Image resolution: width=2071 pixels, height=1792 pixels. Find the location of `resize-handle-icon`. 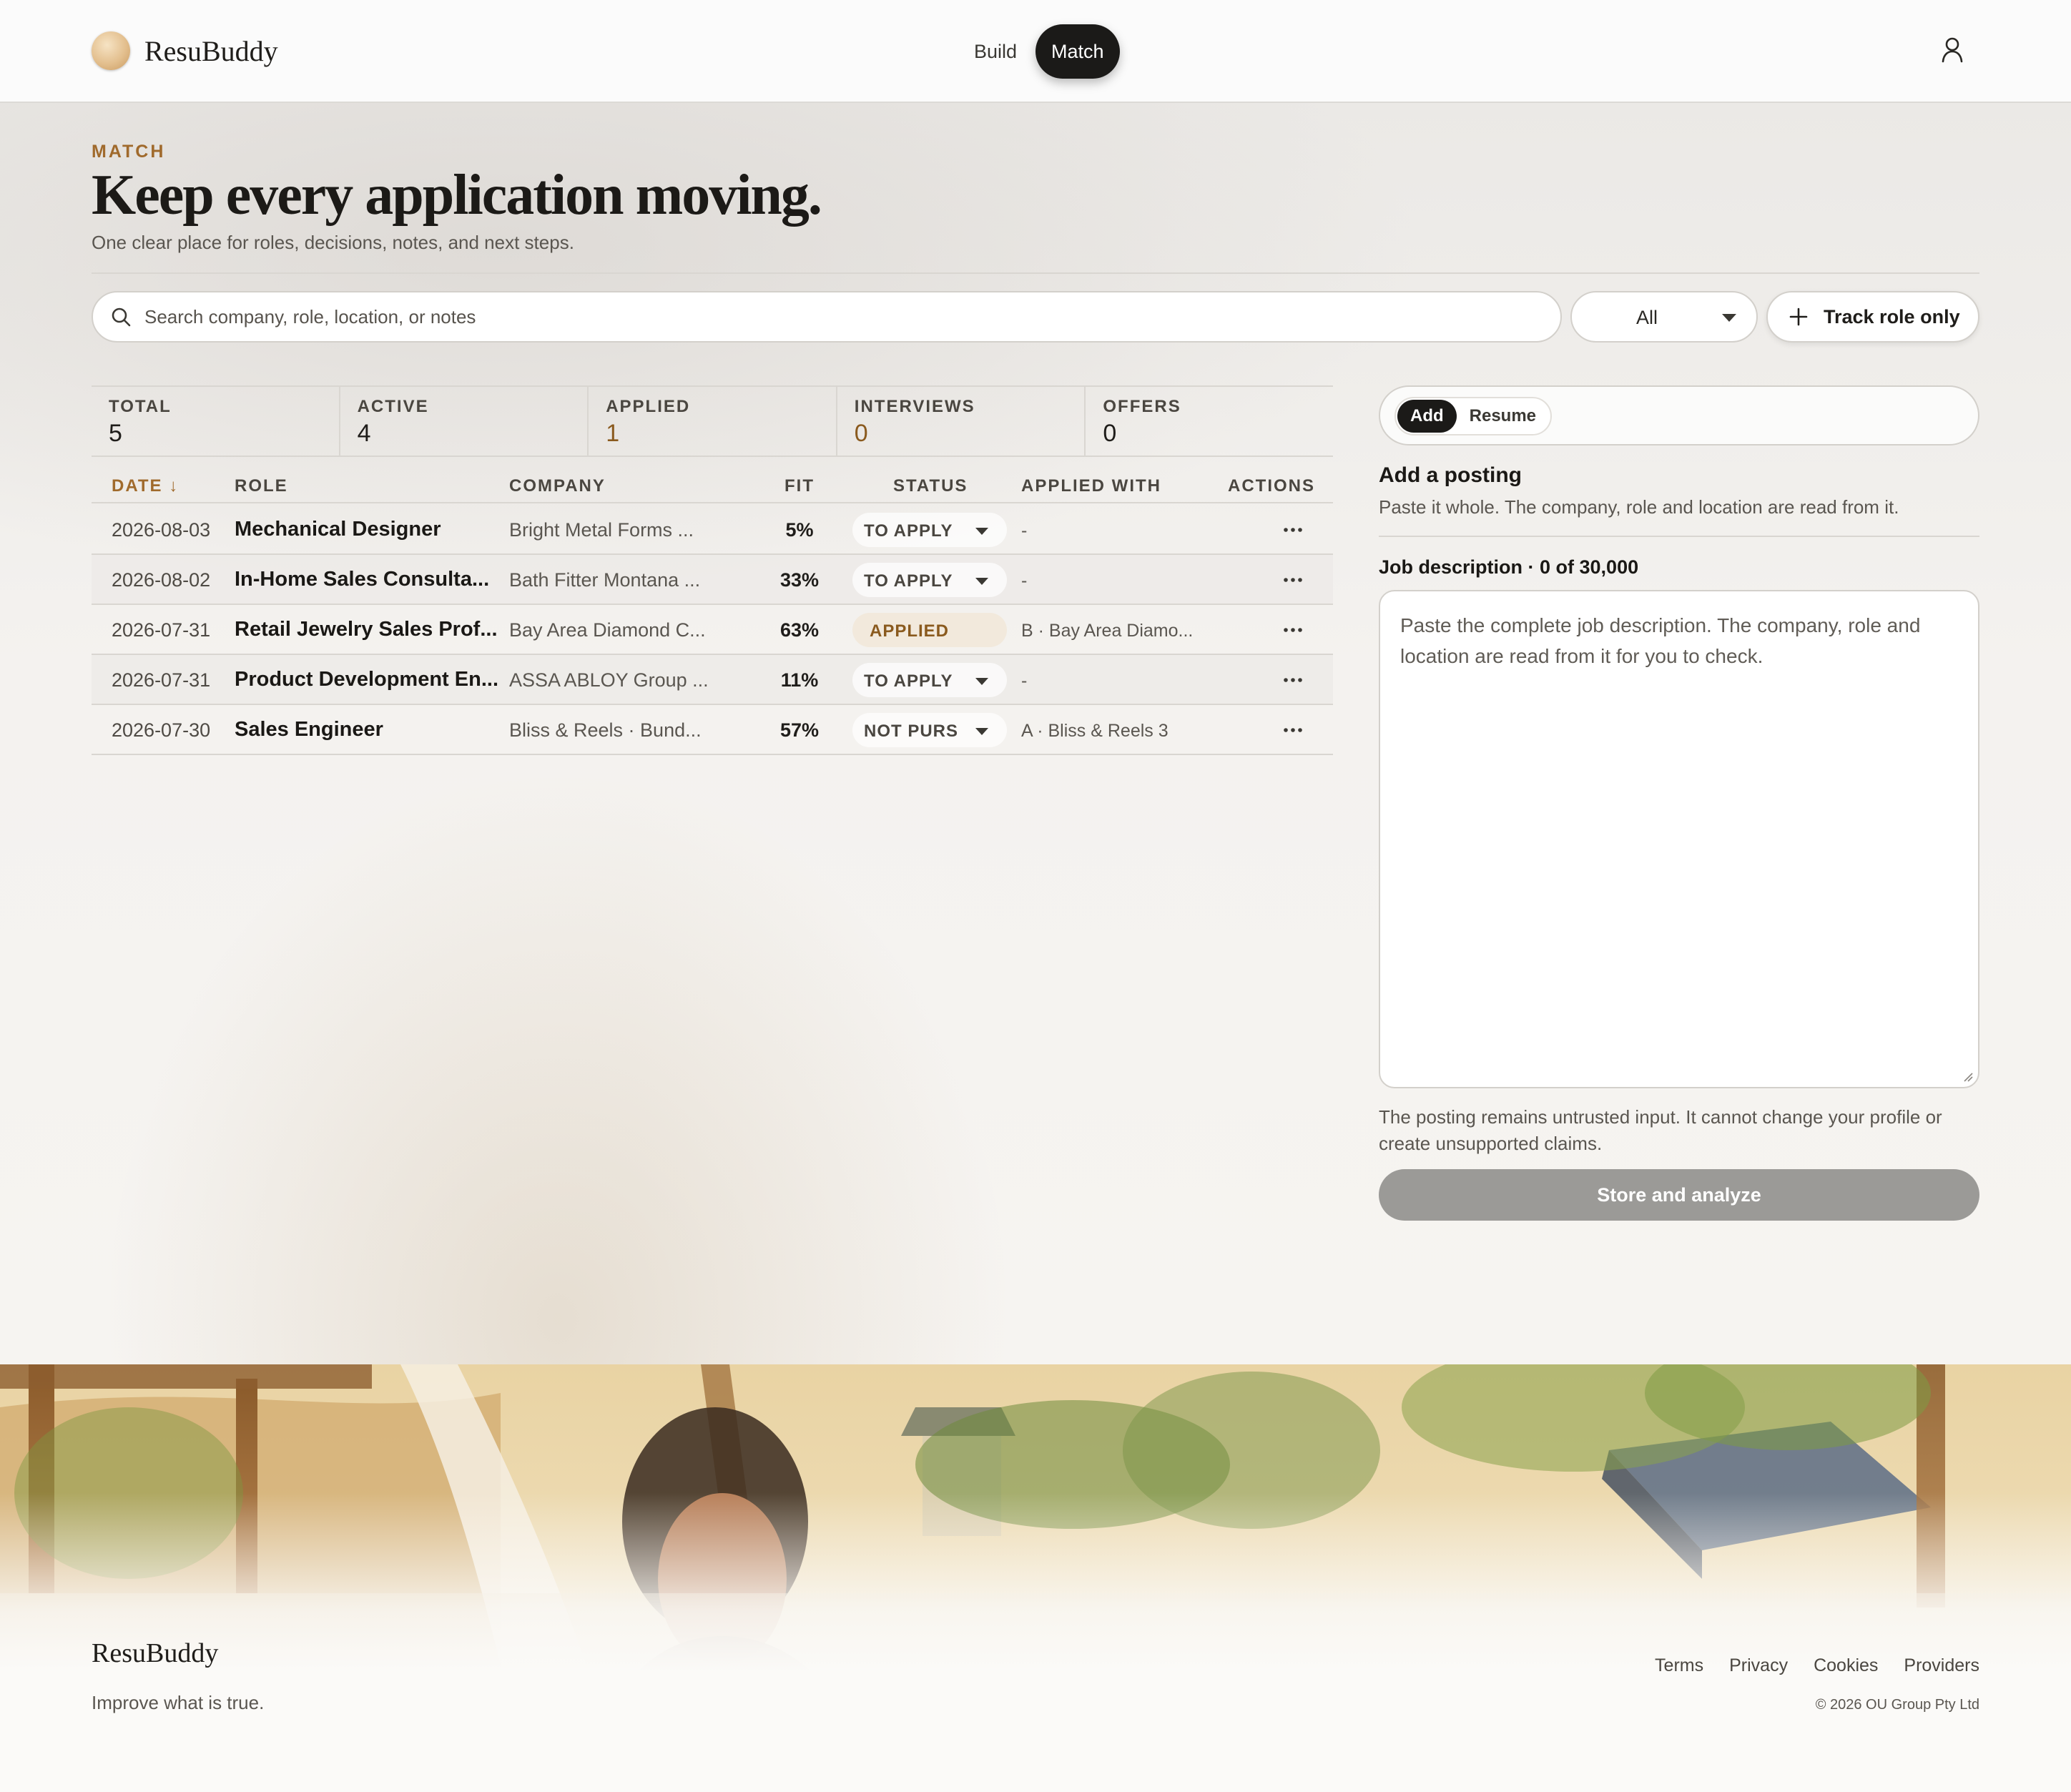

resize-handle-icon is located at coordinates (1968, 1077).